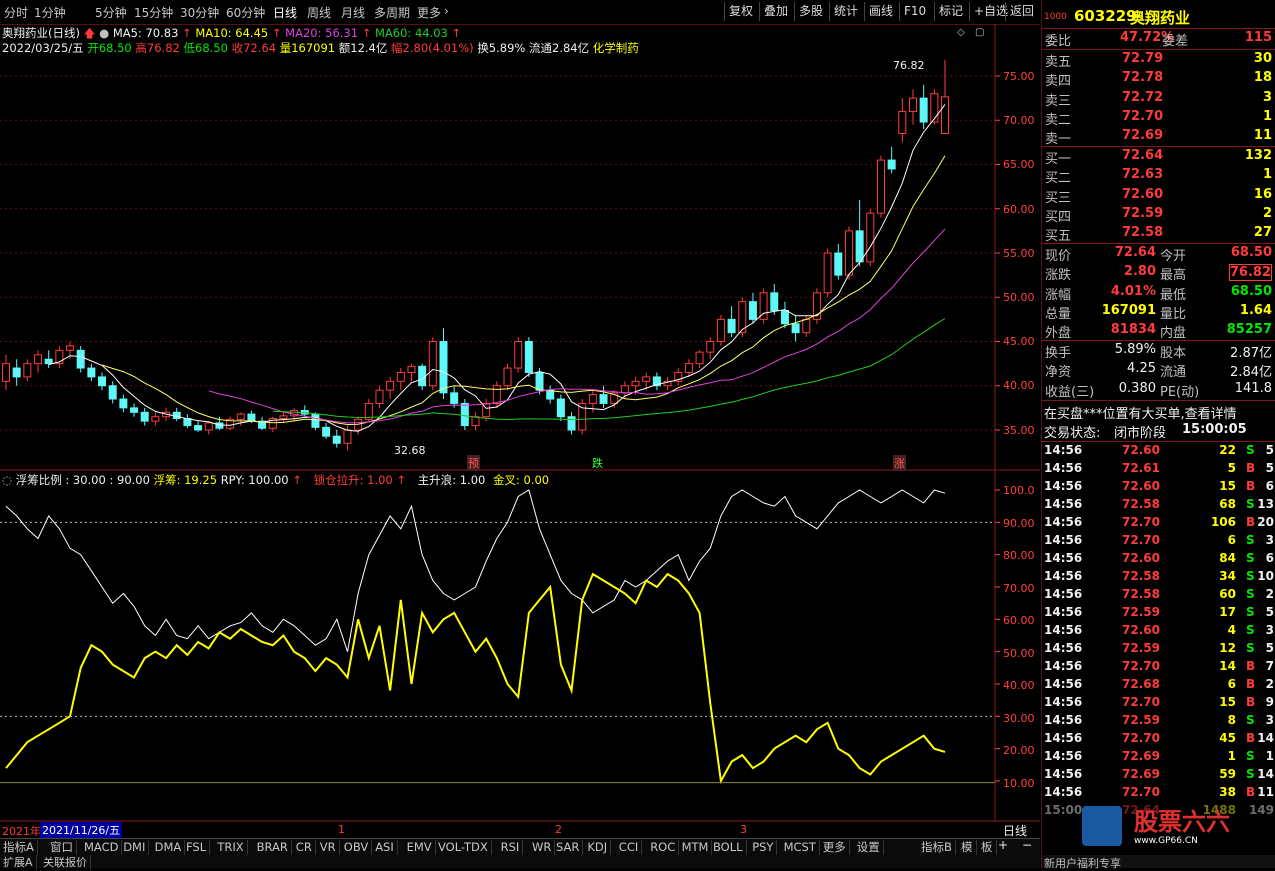  Describe the element at coordinates (950, 11) in the screenshot. I see `mark-button: 标记` at that location.